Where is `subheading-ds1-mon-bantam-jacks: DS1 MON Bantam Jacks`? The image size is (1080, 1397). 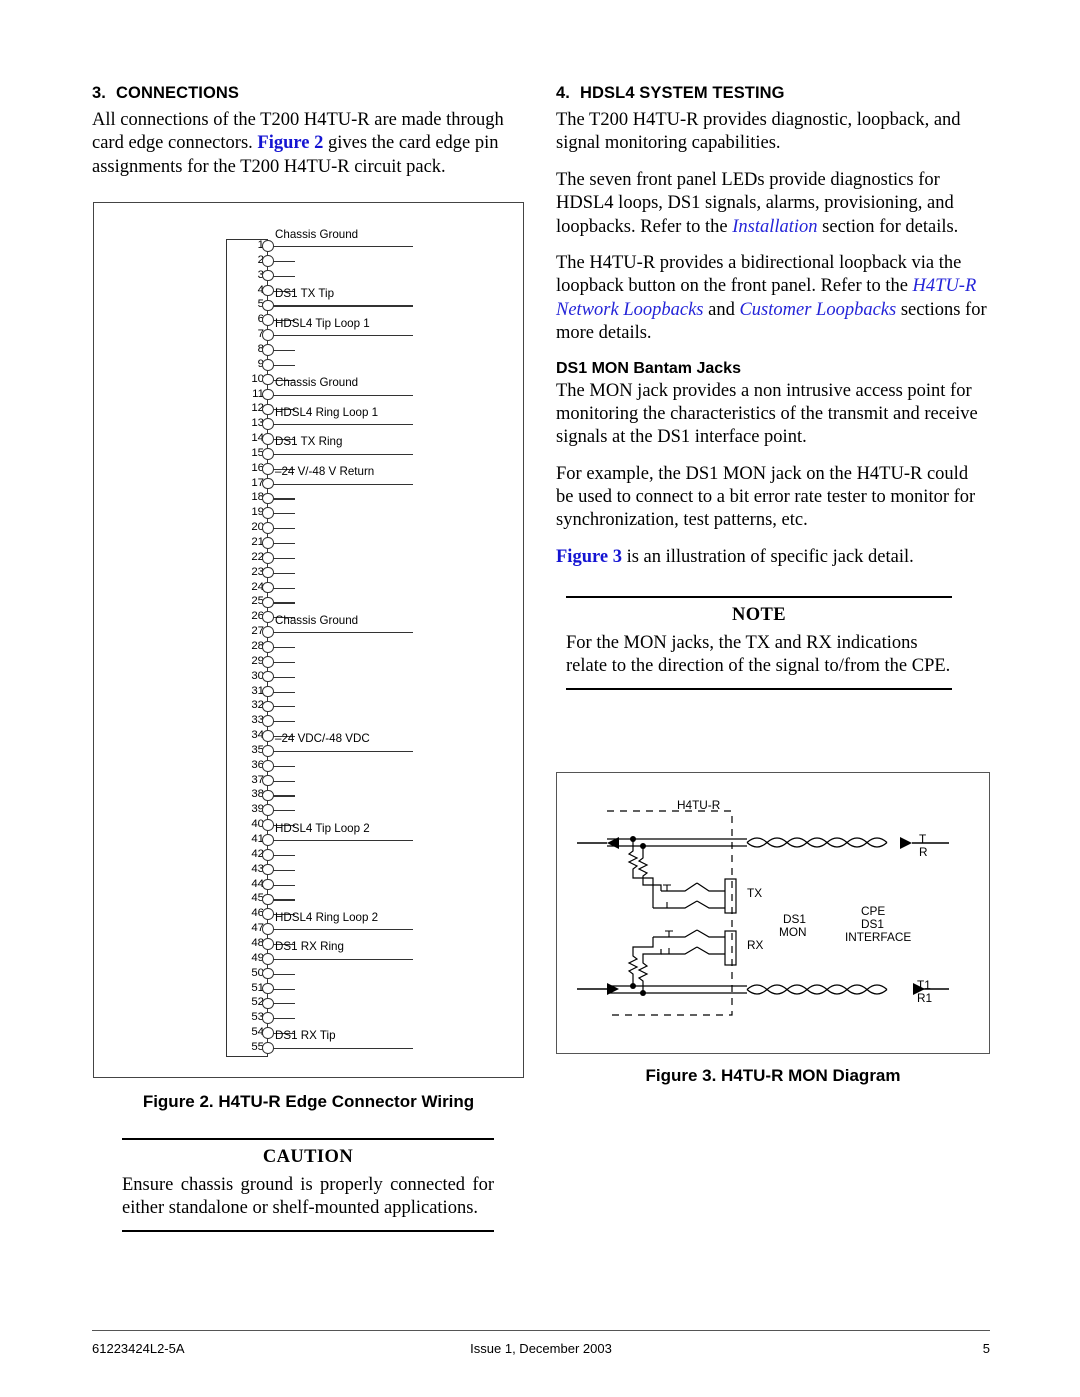 subheading-ds1-mon-bantam-jacks: DS1 MON Bantam Jacks is located at coordinates (648, 368).